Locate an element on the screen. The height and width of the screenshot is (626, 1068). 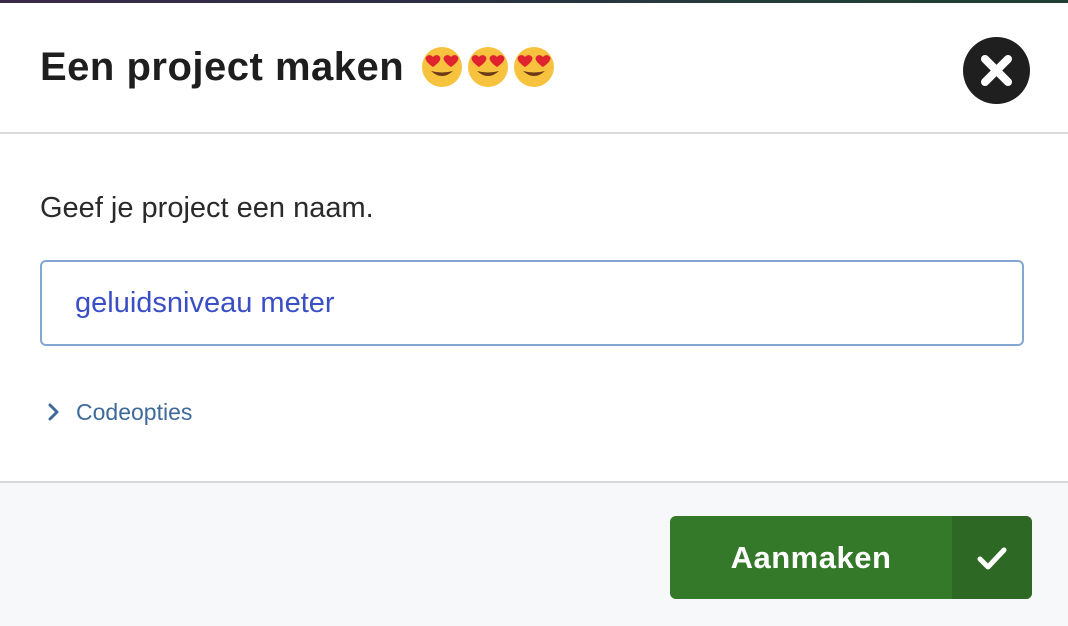
dialog-title: Een project maken is located at coordinates (298, 67).